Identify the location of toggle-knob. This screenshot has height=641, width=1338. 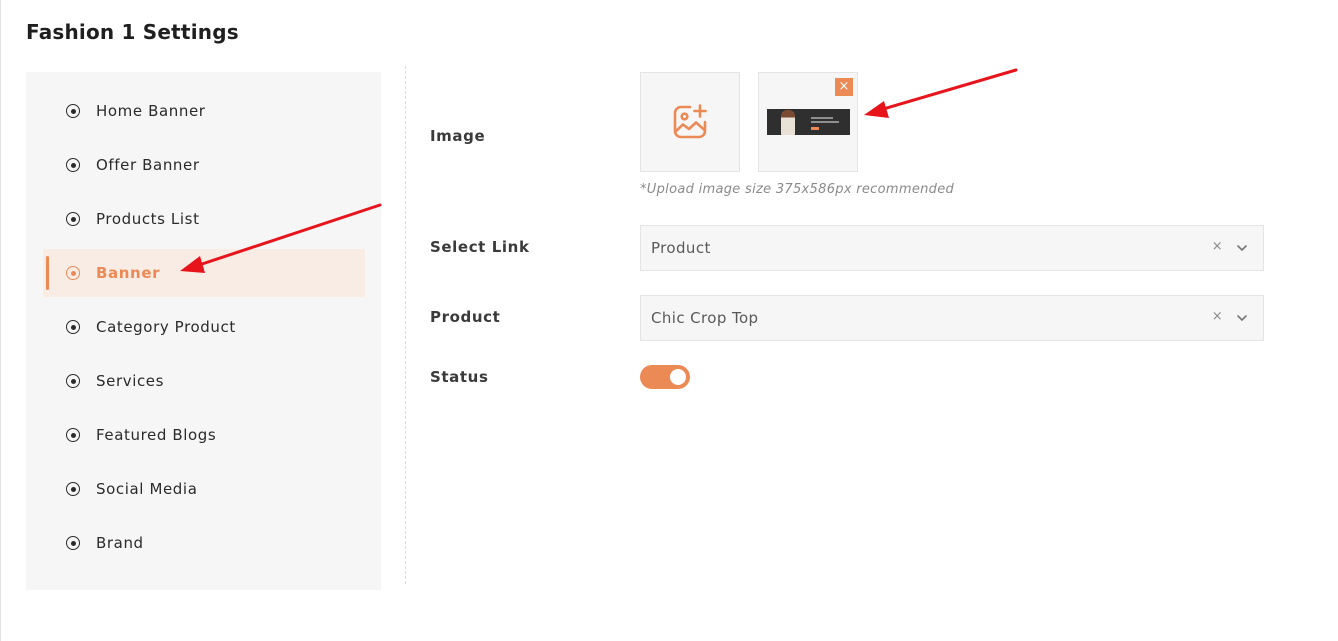
(678, 377).